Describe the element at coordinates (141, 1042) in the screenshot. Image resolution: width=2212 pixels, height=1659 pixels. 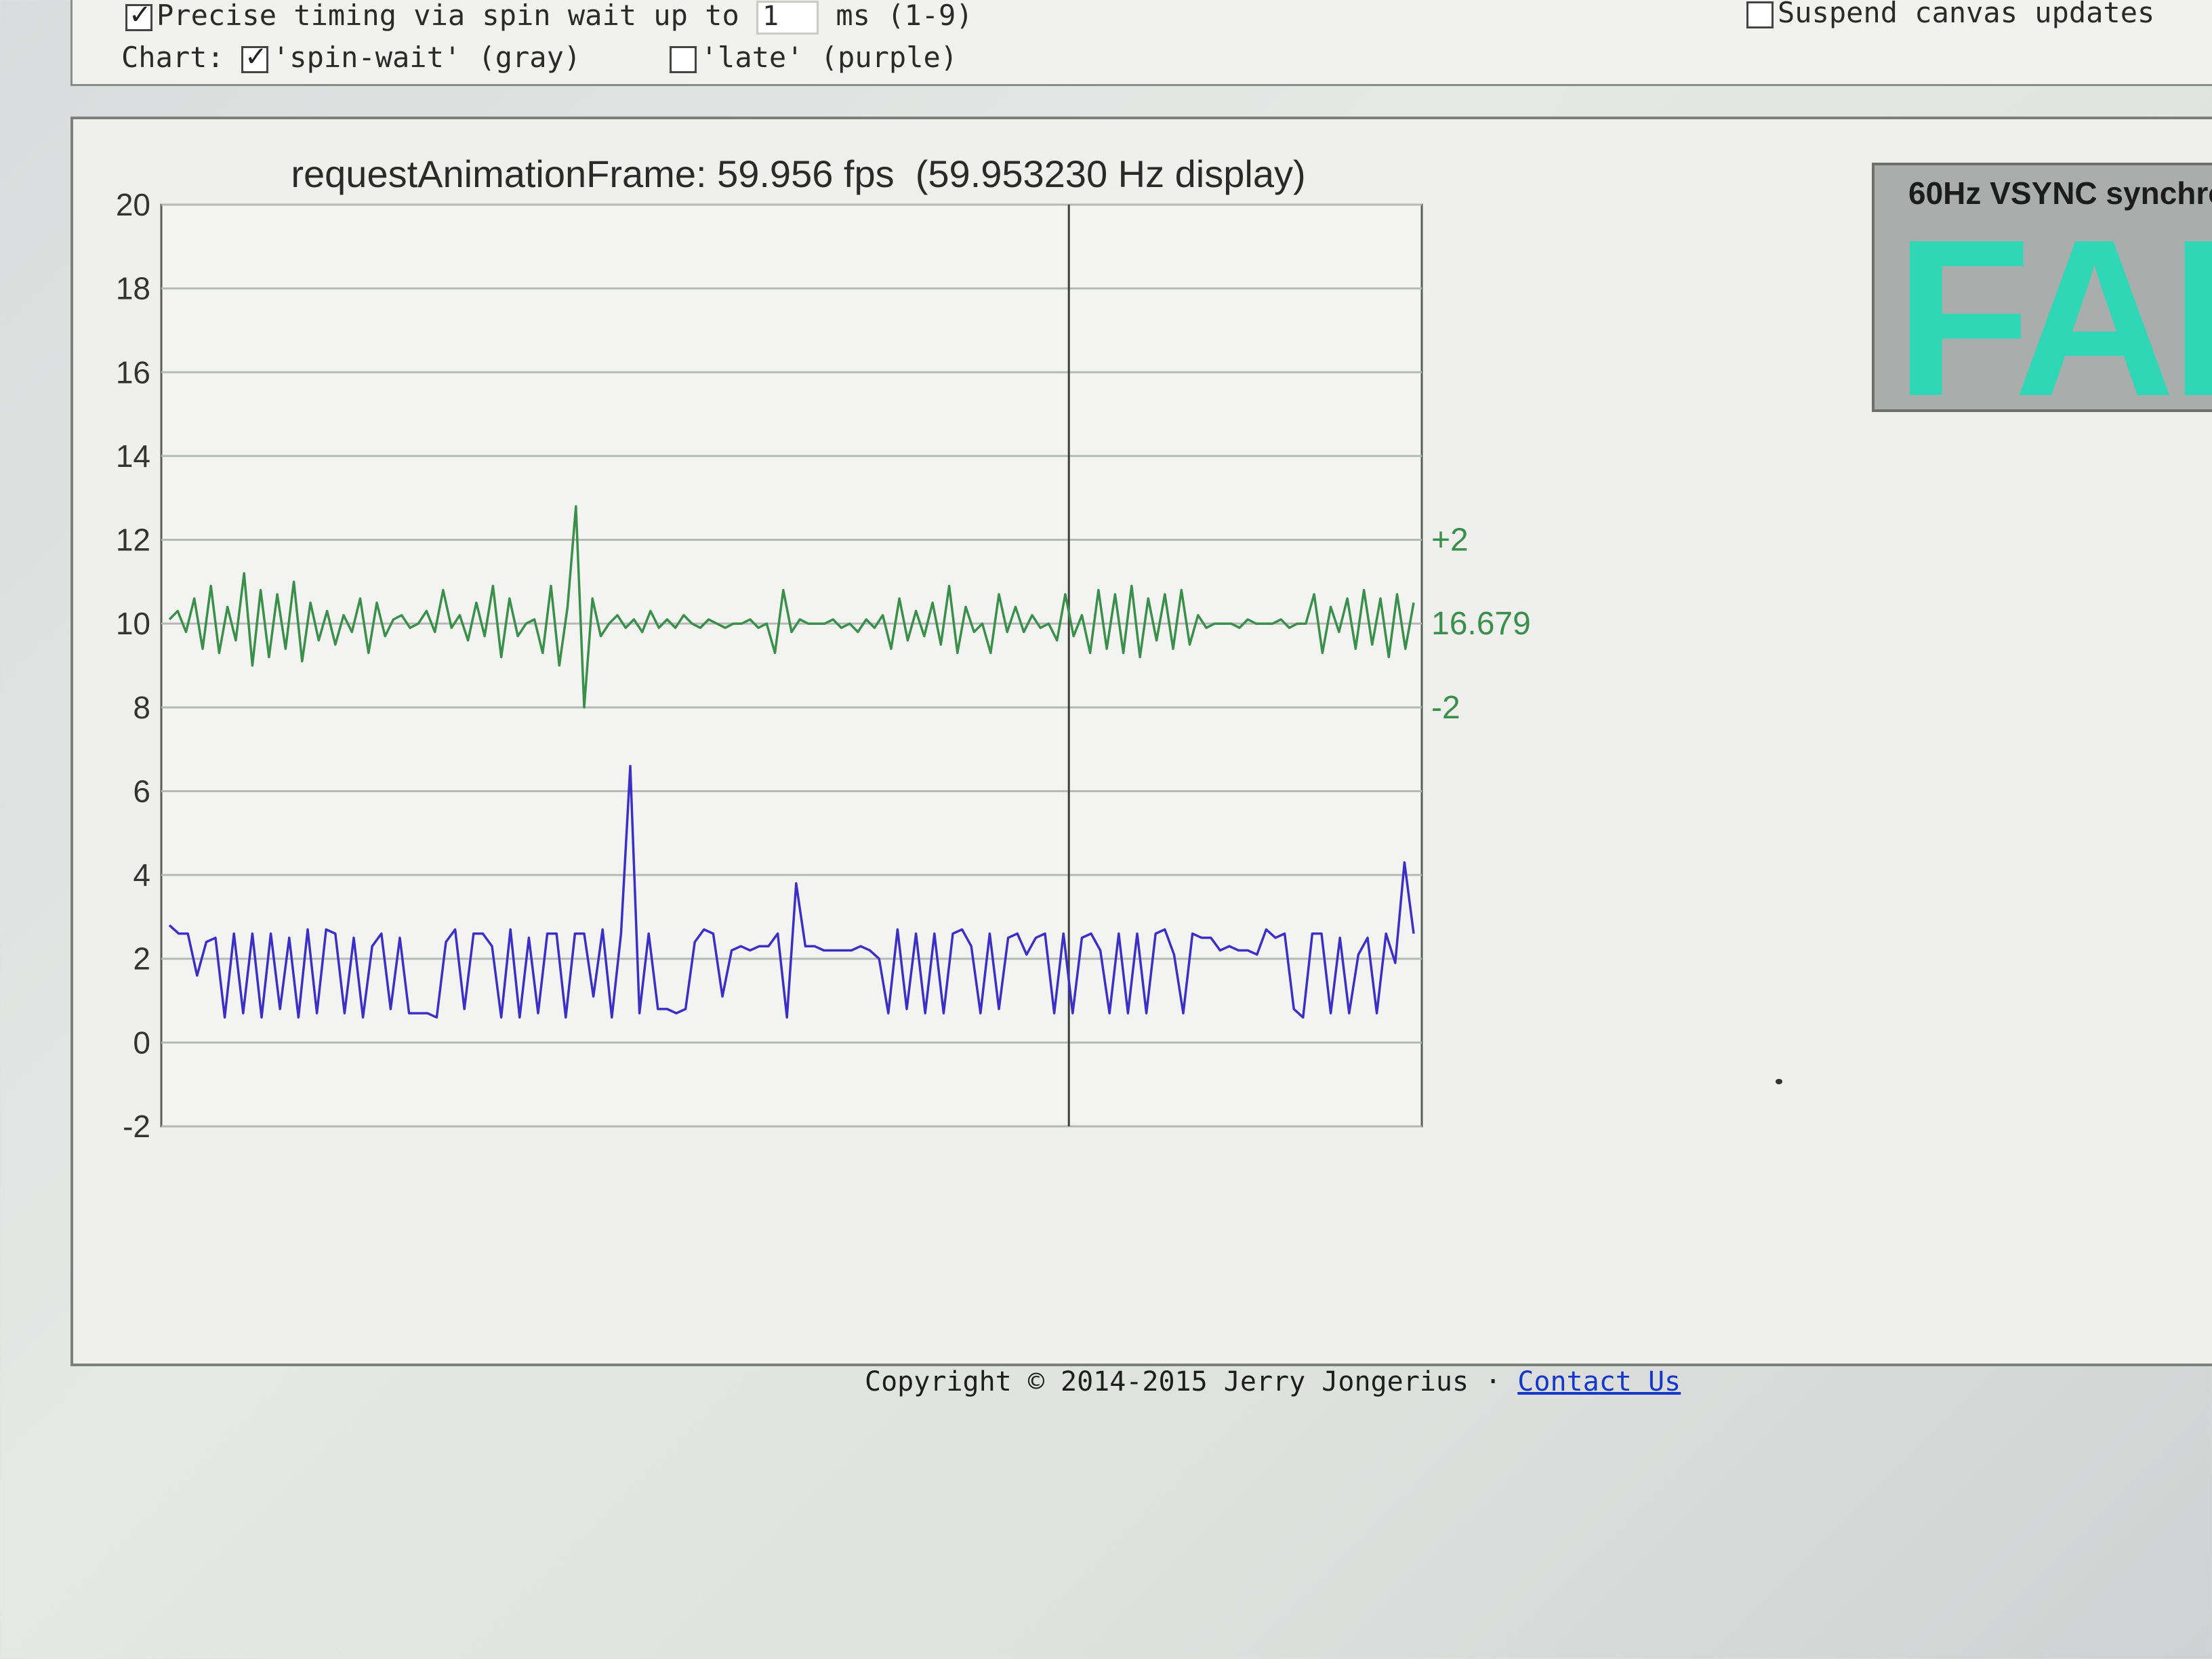
I see `y-tick-label: 0` at that location.